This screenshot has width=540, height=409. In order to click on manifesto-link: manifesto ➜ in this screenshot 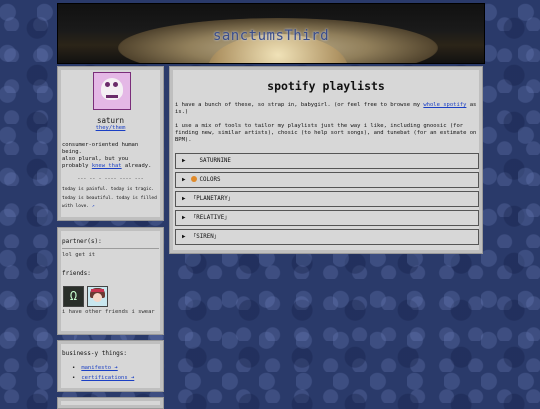, I will do `click(99, 368)`.